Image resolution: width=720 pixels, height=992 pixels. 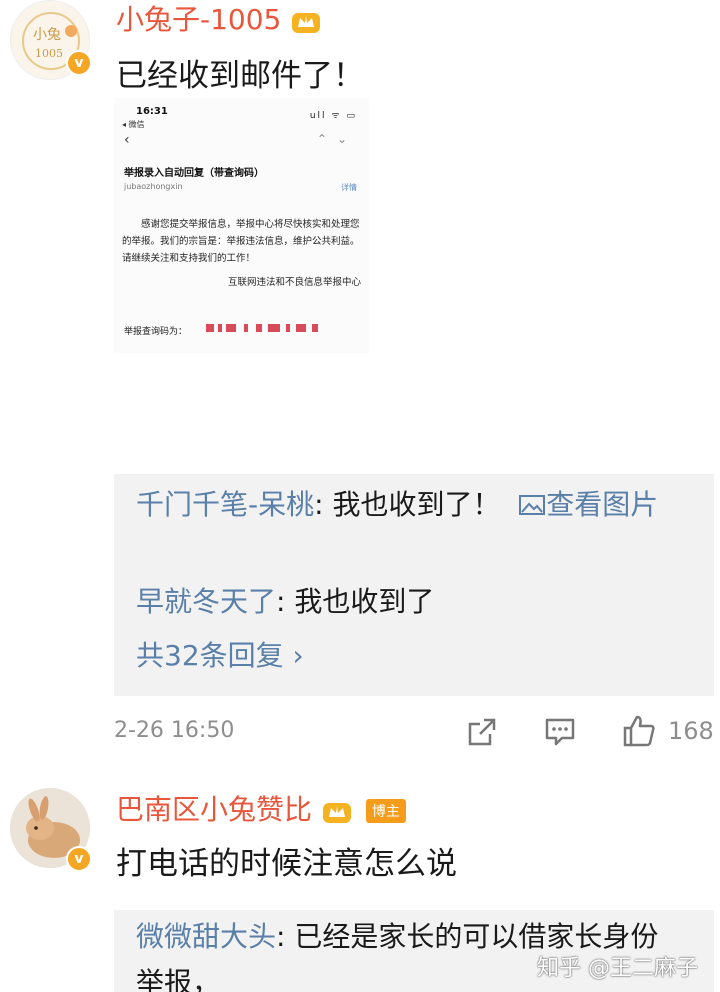 I want to click on avatar: 小兔 1005 v, so click(x=51, y=40).